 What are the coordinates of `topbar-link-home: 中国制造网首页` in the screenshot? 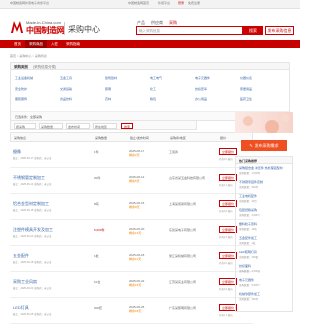 It's located at (138, 3).